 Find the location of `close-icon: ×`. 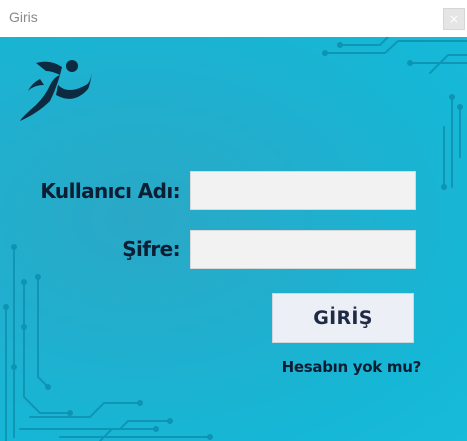

close-icon: × is located at coordinates (454, 19).